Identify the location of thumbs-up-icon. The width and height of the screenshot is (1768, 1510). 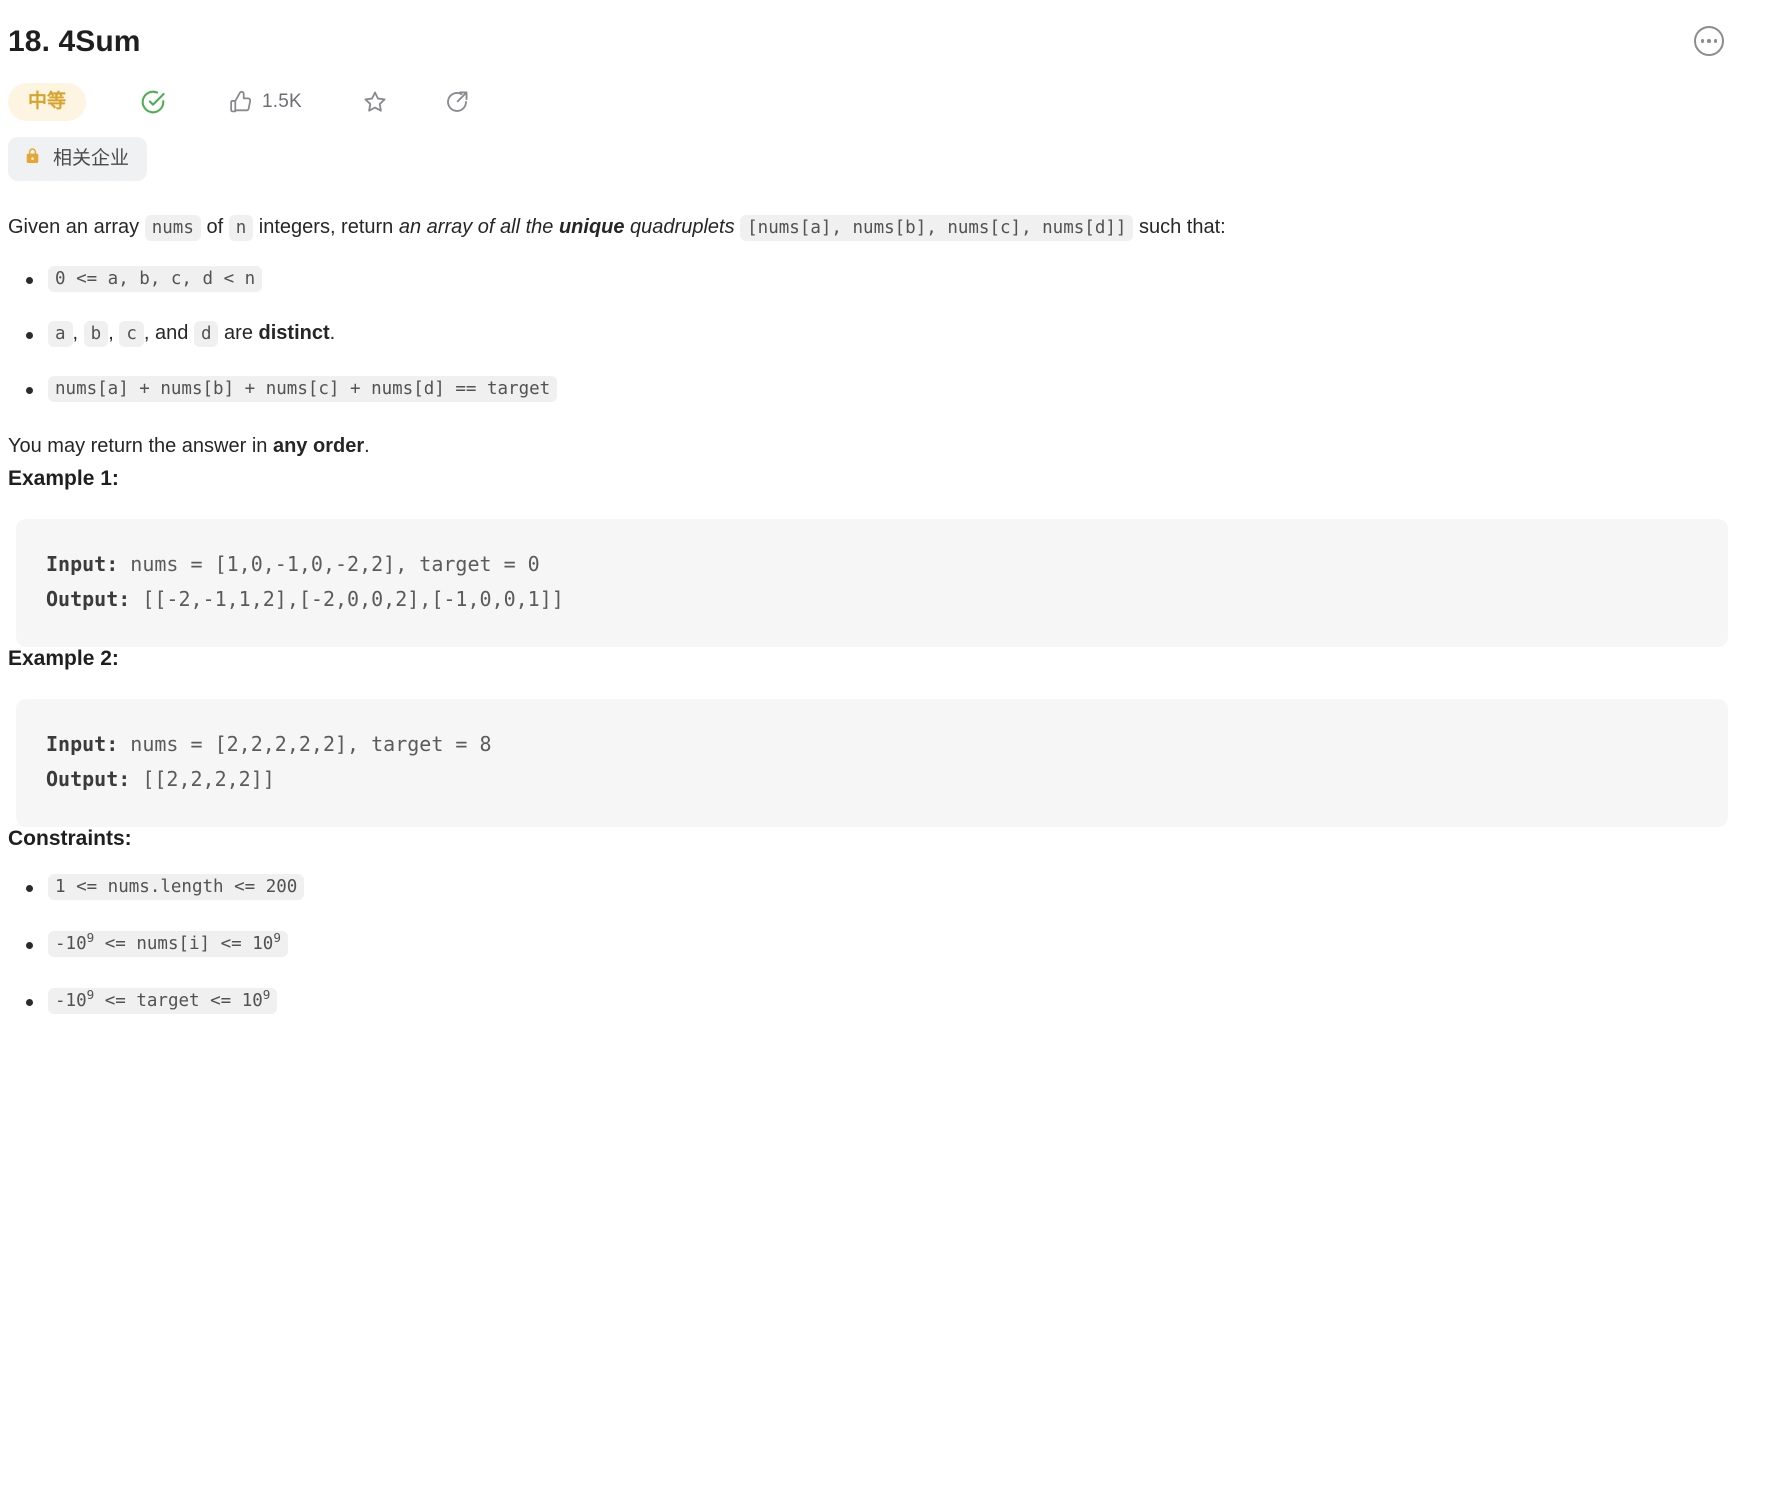
(240, 102).